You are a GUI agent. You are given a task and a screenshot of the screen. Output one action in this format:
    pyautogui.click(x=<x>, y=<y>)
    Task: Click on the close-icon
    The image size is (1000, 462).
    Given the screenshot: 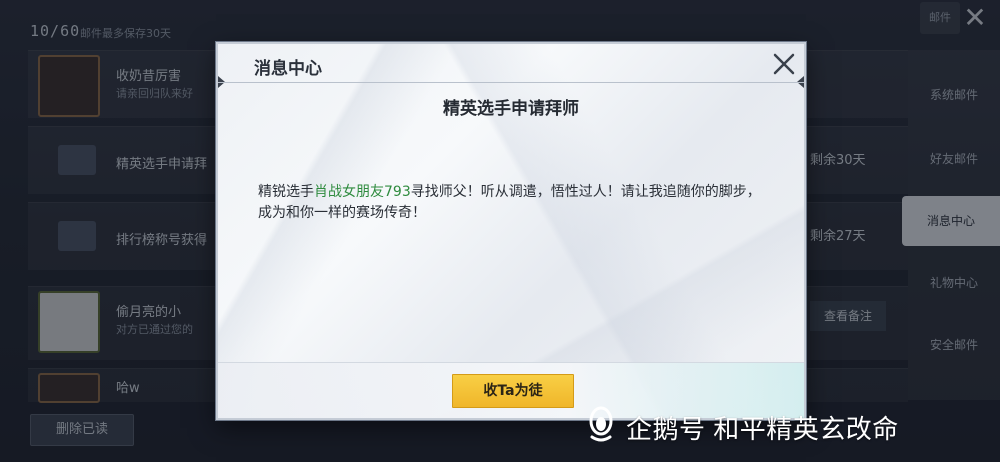 What is the action you would take?
    pyautogui.click(x=784, y=64)
    